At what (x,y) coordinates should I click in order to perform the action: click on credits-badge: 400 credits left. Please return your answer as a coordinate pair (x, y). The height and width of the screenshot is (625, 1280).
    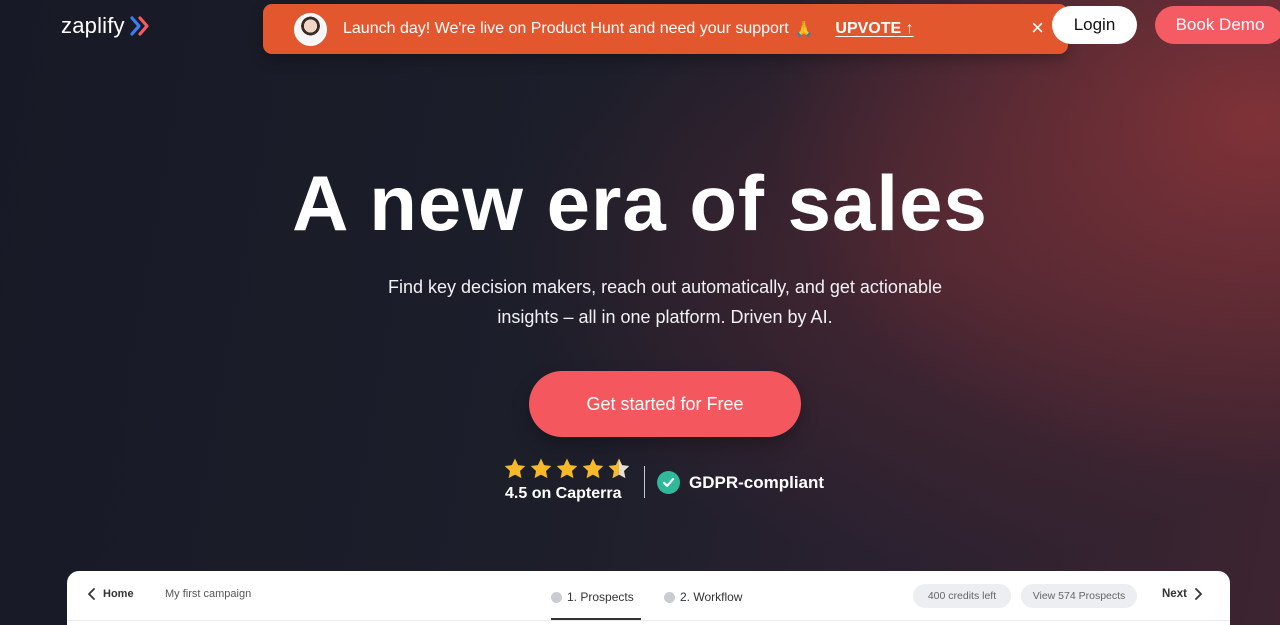
    Looking at the image, I should click on (962, 596).